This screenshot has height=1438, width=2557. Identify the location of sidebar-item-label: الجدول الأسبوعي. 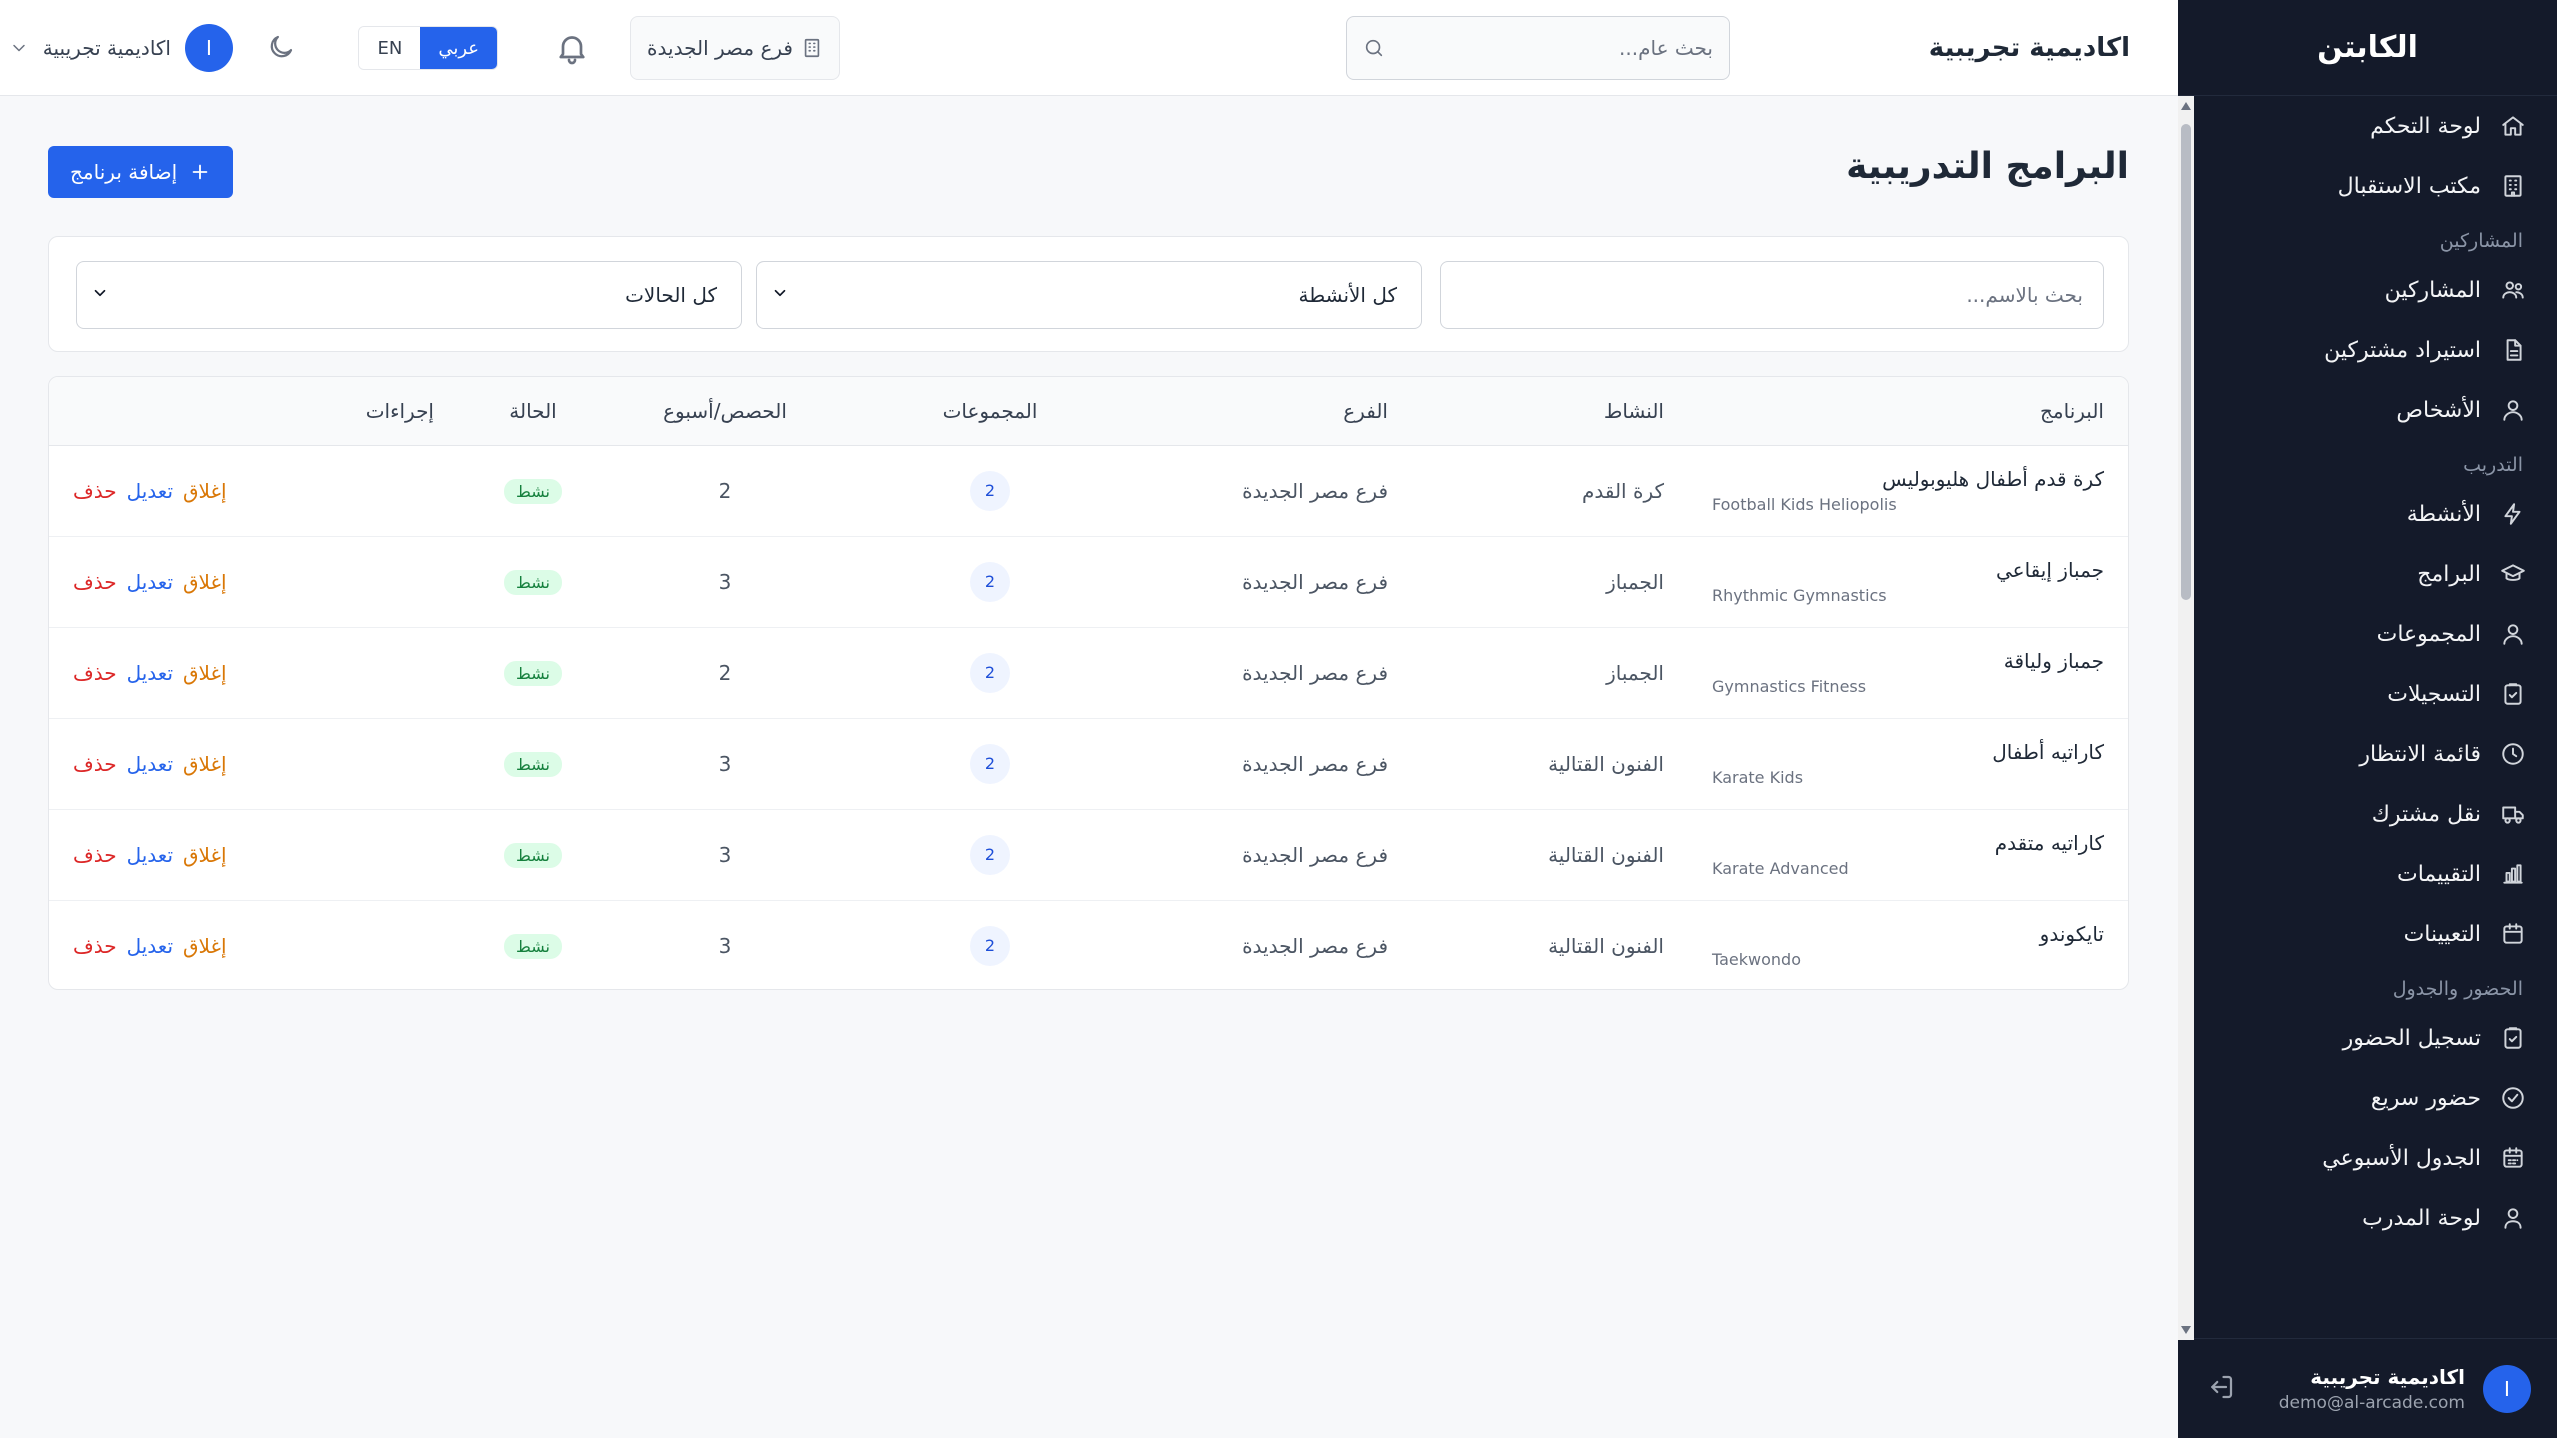
(2401, 1158).